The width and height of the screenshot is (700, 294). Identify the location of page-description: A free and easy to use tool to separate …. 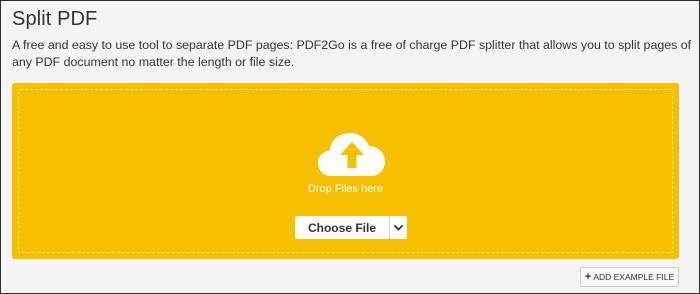
(352, 53).